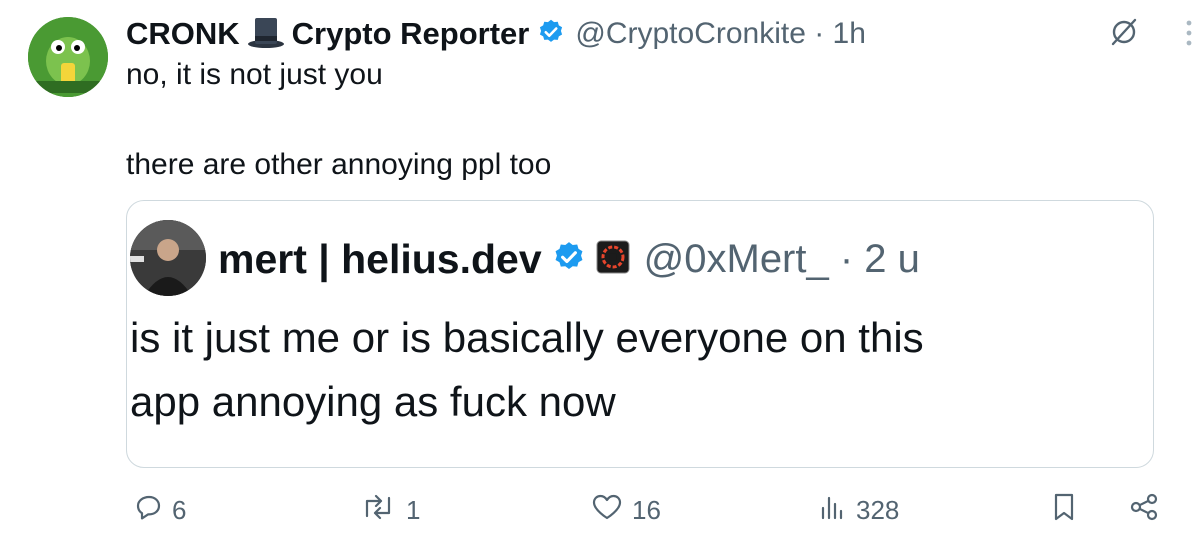 This screenshot has height=544, width=1199. What do you see at coordinates (625, 509) in the screenshot?
I see `like-button: 16` at bounding box center [625, 509].